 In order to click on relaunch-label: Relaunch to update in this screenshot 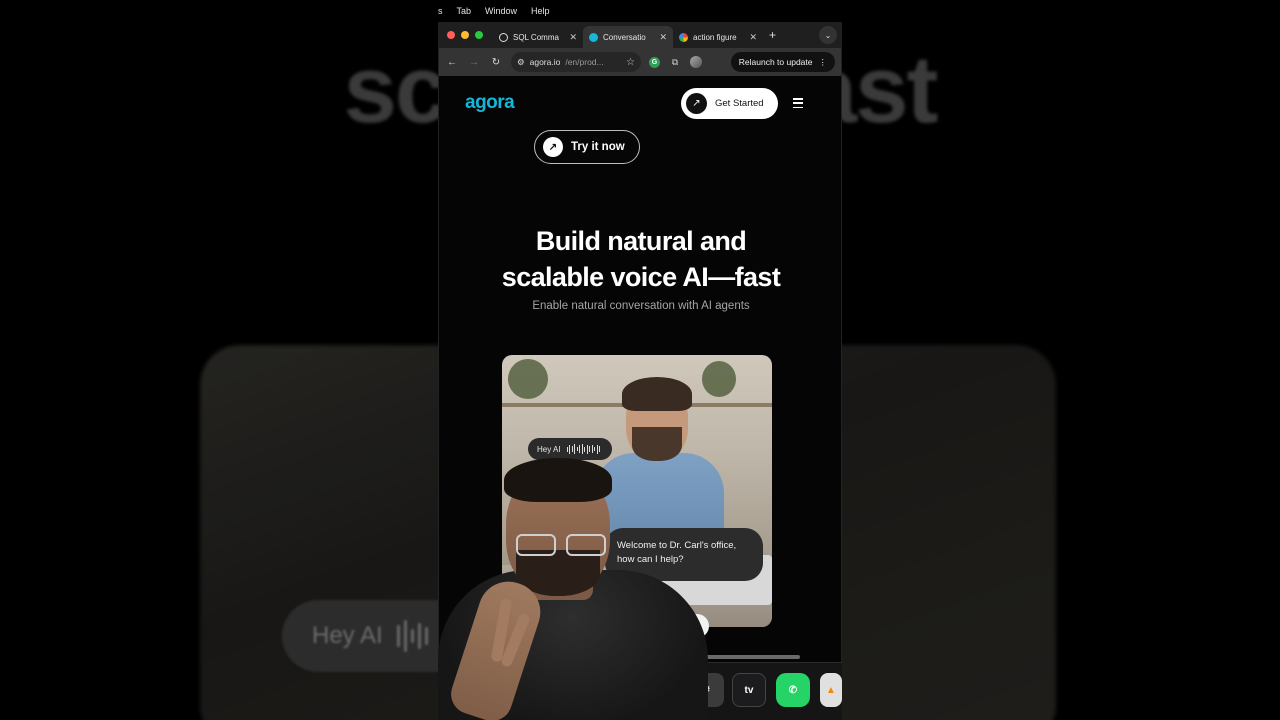, I will do `click(775, 62)`.